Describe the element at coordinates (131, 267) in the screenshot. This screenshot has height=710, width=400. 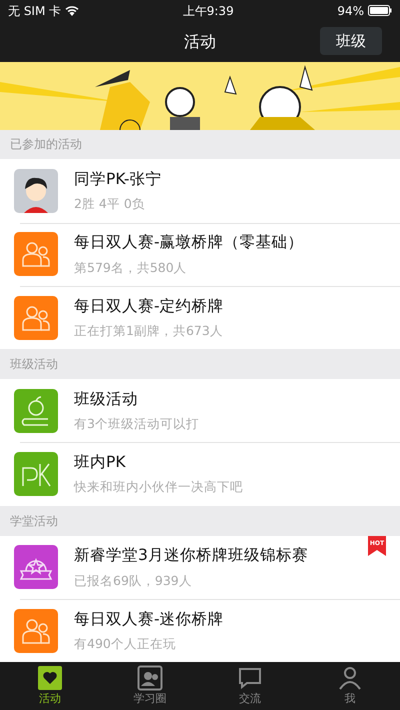
I see `activity-subtitle: 第579名，共580人` at that location.